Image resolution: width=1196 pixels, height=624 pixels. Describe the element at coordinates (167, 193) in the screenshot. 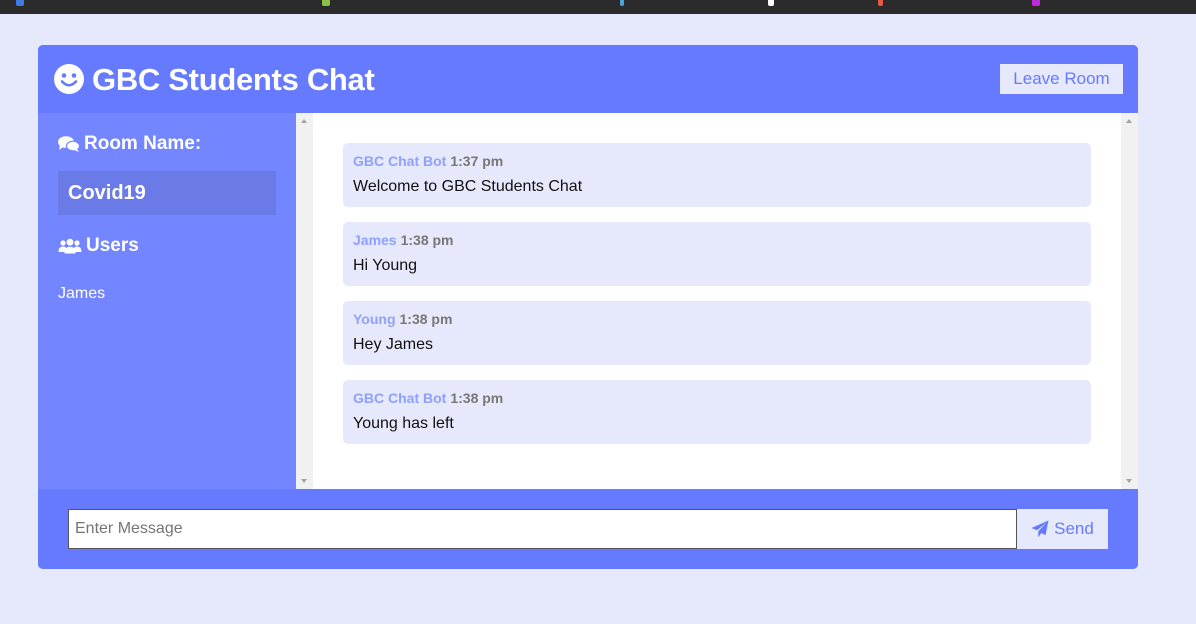

I see `room-name-value: Covid19` at that location.